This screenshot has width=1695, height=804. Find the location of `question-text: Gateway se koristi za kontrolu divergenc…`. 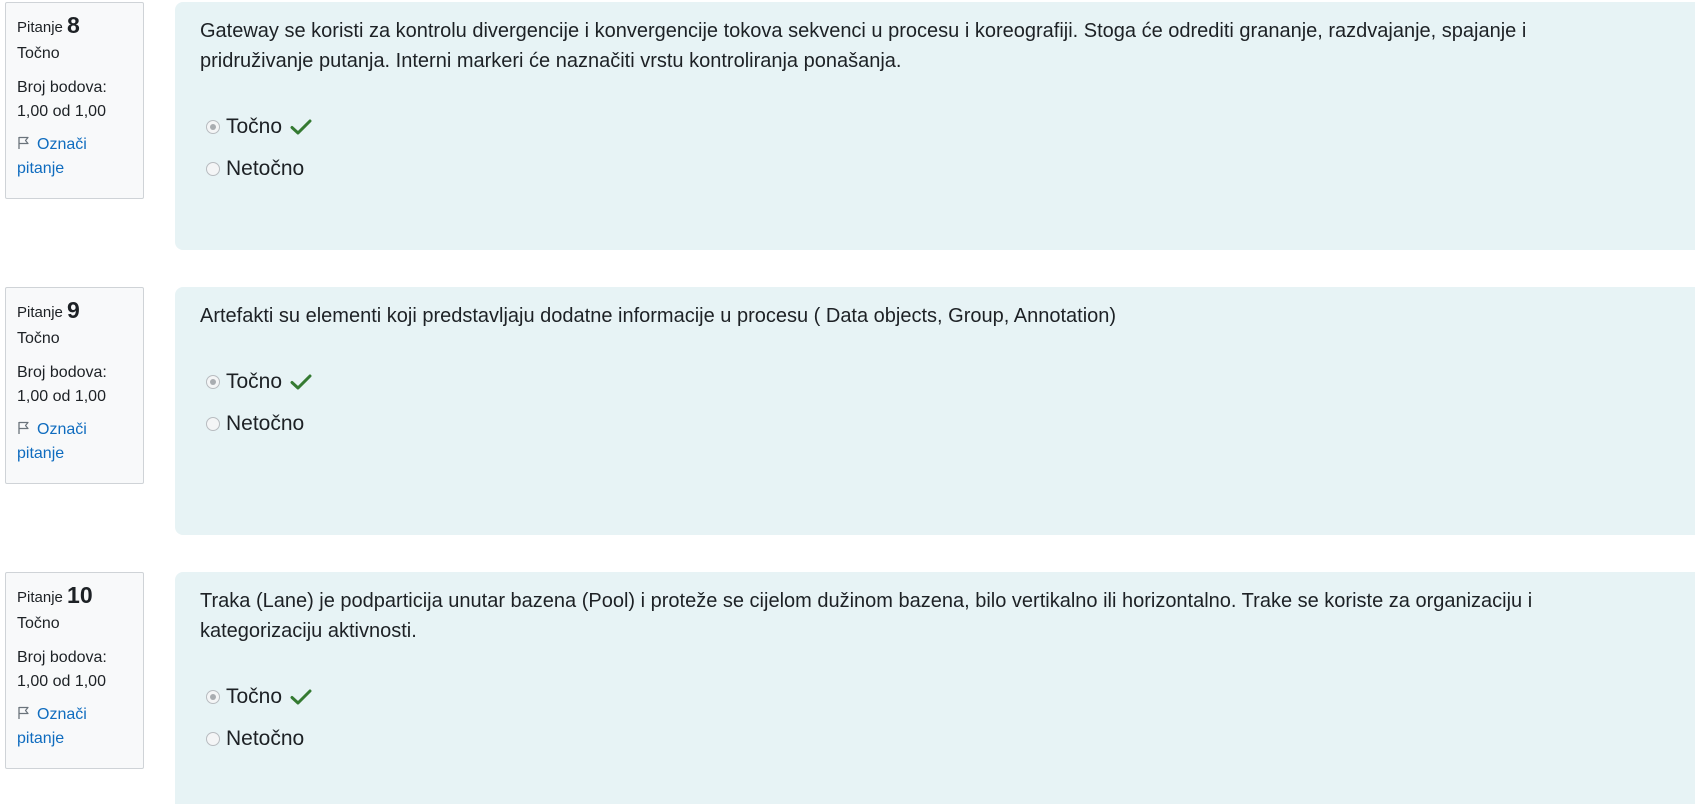

question-text: Gateway se koristi za kontrolu divergenc… is located at coordinates (863, 46).